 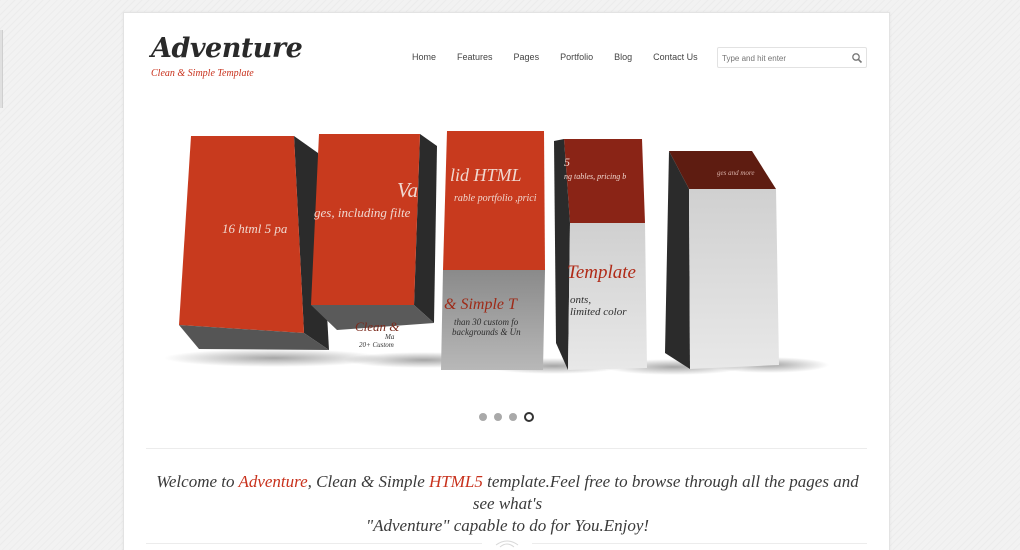 I want to click on welcome-part-2: , Clean & Simple, so click(x=368, y=481).